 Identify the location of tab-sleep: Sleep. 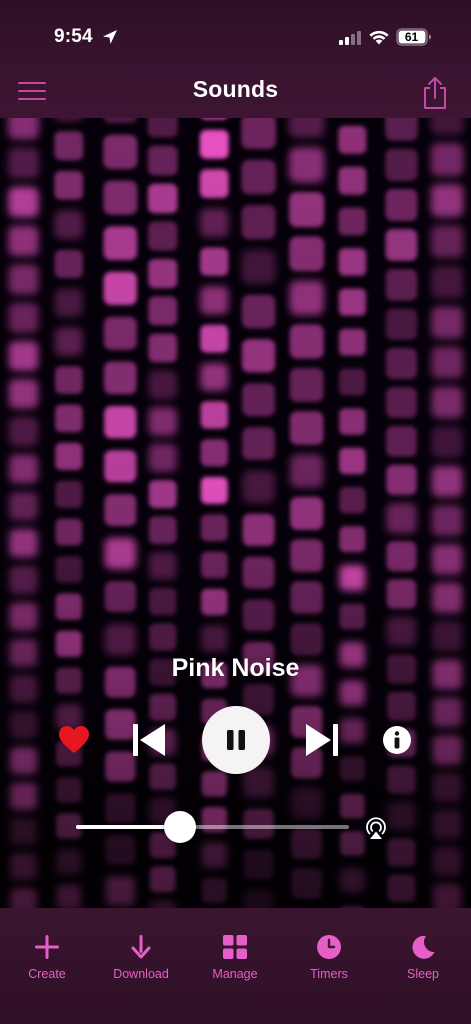
(423, 962).